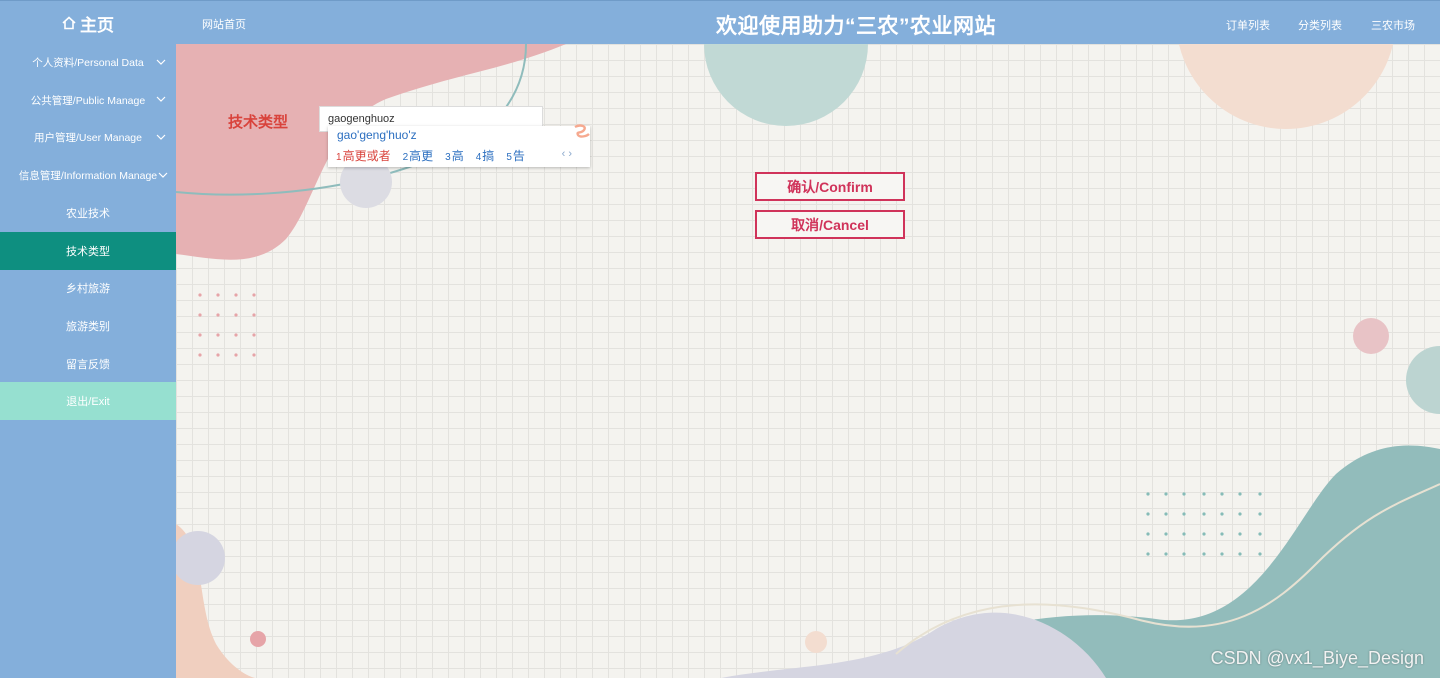 Image resolution: width=1440 pixels, height=678 pixels. What do you see at coordinates (69, 23) in the screenshot?
I see `home-icon` at bounding box center [69, 23].